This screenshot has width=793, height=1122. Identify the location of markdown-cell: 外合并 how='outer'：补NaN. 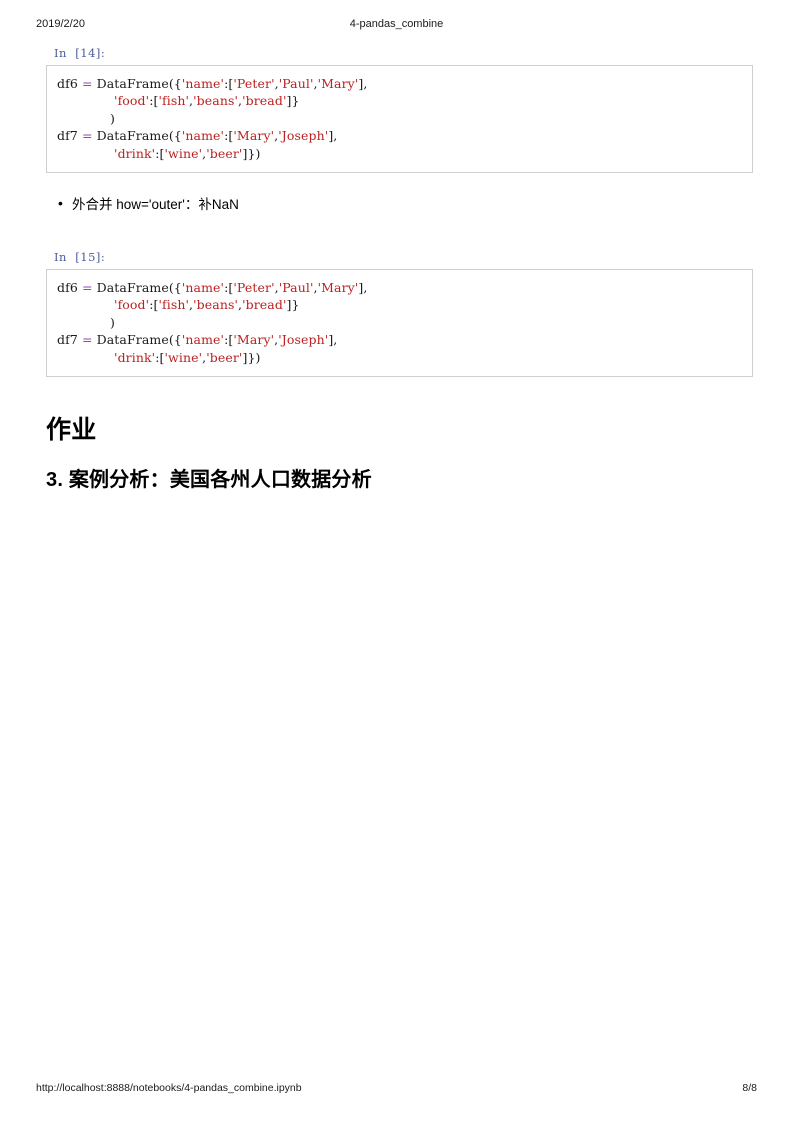
(399, 204).